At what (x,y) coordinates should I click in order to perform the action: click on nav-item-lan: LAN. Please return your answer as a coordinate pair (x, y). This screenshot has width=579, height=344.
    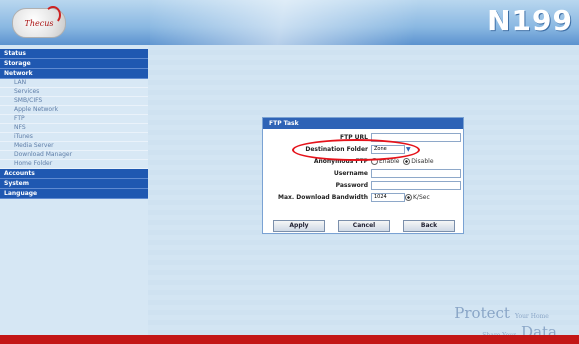
    Looking at the image, I should click on (74, 83).